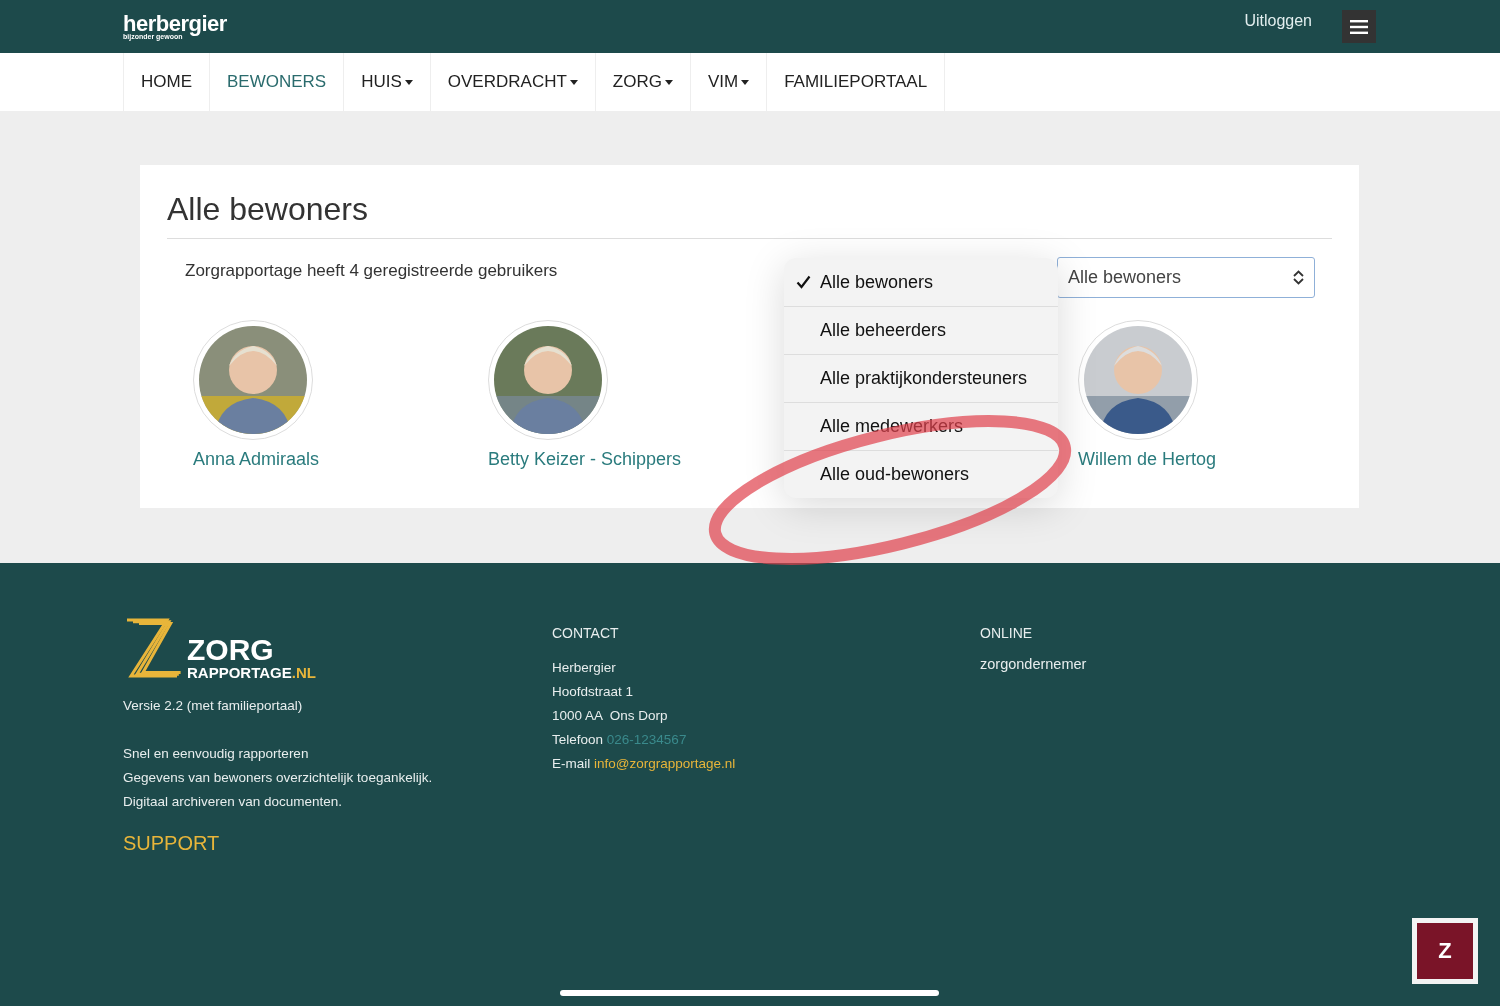  I want to click on menu-button, so click(1359, 26).